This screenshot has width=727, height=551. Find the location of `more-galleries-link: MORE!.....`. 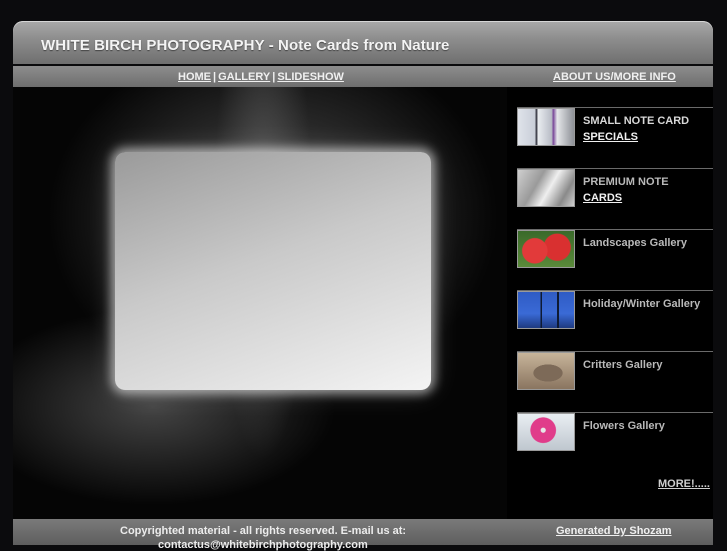

more-galleries-link: MORE!..... is located at coordinates (684, 484).